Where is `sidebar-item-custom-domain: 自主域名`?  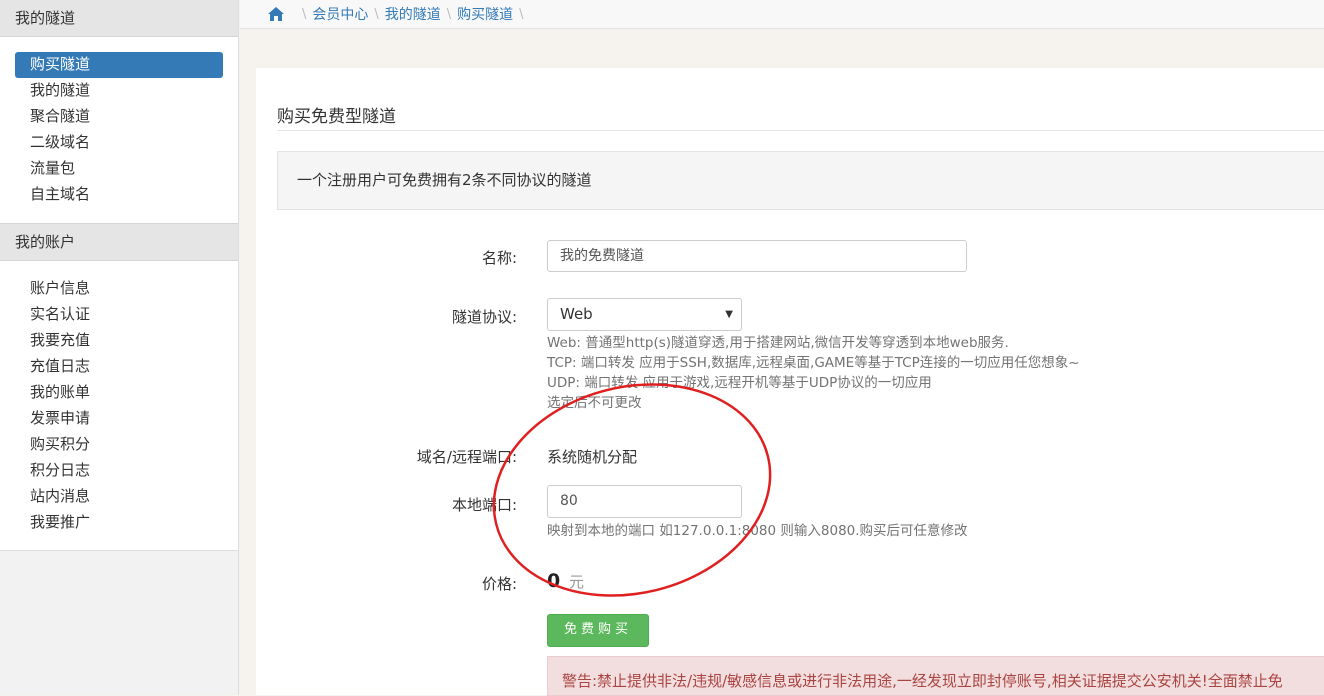
sidebar-item-custom-domain: 自主域名 is located at coordinates (119, 195).